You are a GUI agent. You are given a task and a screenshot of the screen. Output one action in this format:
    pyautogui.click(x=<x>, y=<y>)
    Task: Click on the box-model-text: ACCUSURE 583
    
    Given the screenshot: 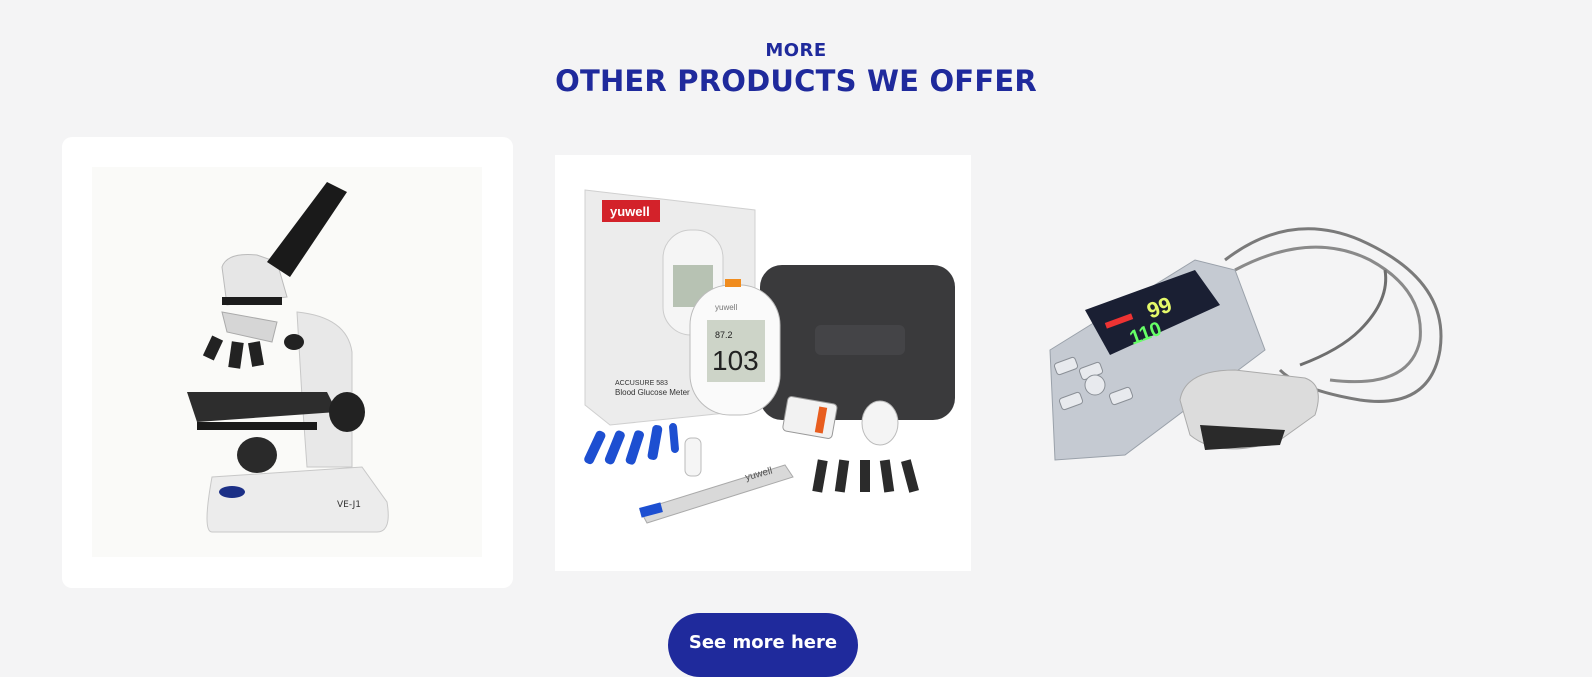 What is the action you would take?
    pyautogui.click(x=641, y=383)
    